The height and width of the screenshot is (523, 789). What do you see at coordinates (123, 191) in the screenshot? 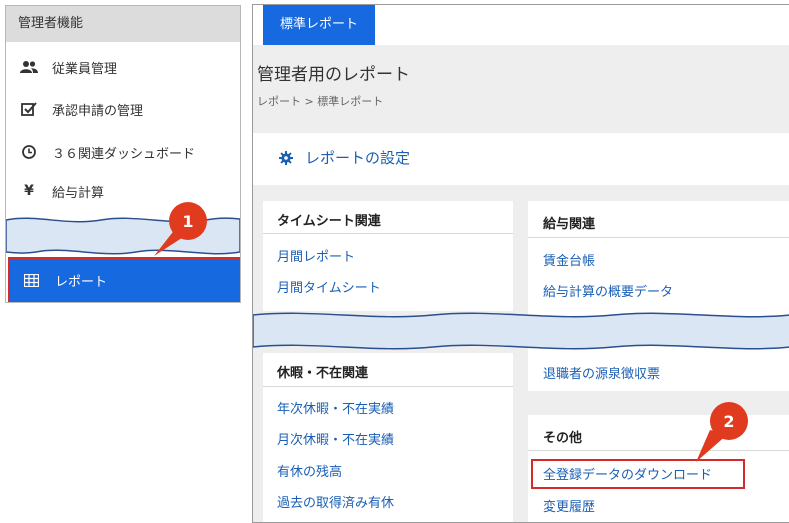
I see `sidebar-item-payroll: ¥ 給与計算` at bounding box center [123, 191].